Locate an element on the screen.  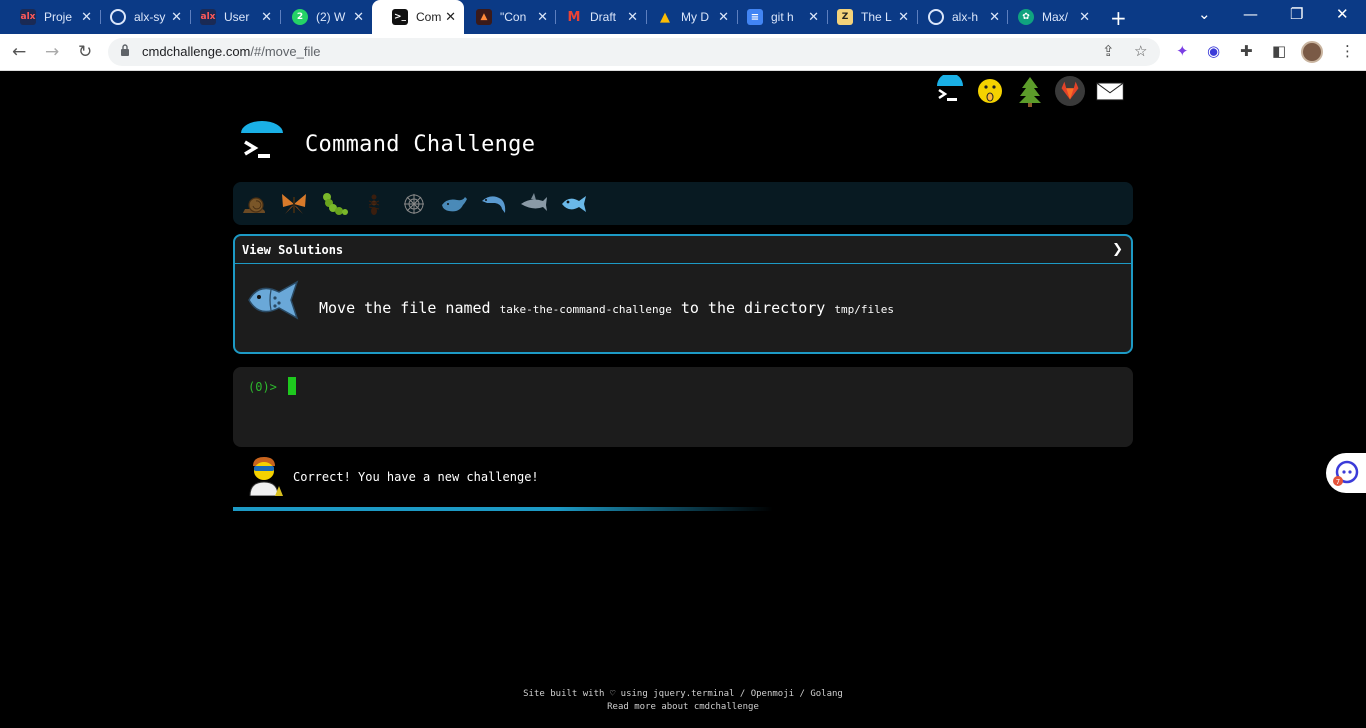
page-header: Command Challenge is located at coordinates (387, 144).